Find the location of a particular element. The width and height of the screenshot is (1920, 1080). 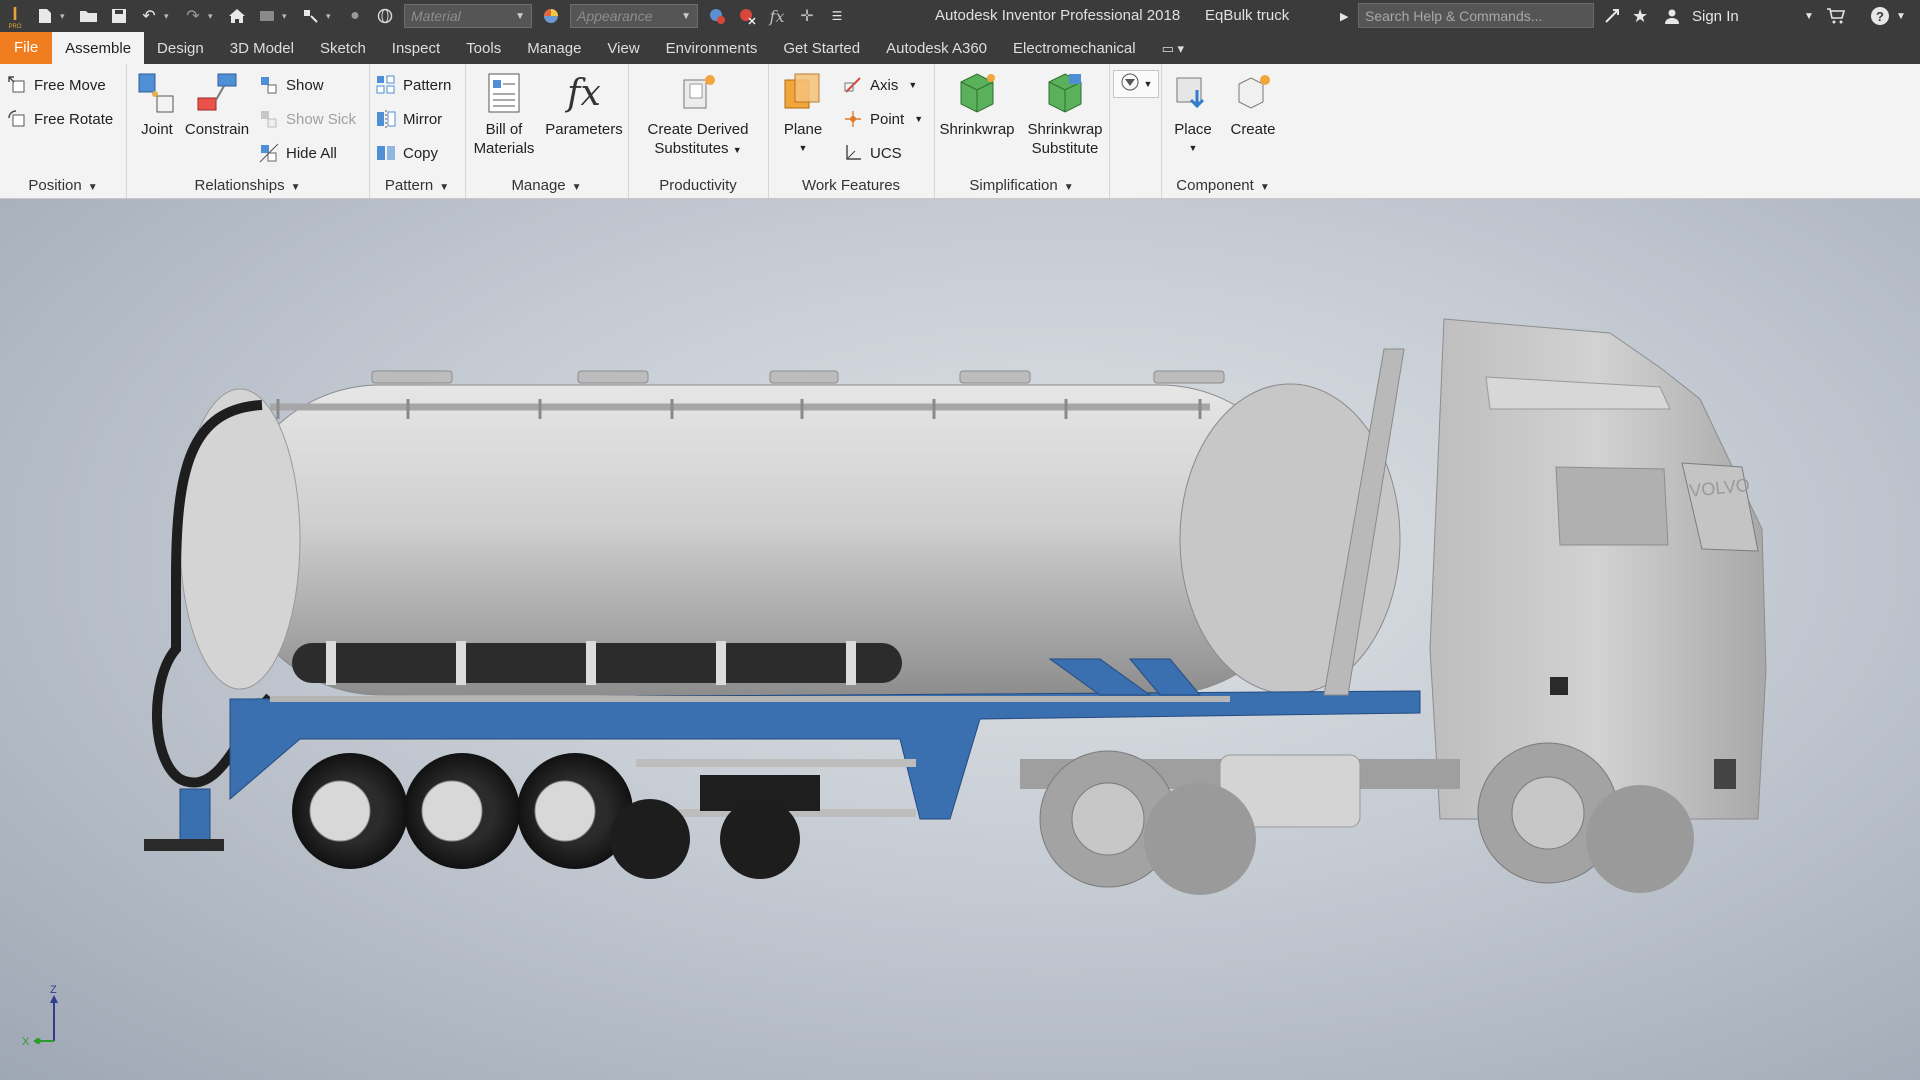

copy-icon is located at coordinates (386, 153).